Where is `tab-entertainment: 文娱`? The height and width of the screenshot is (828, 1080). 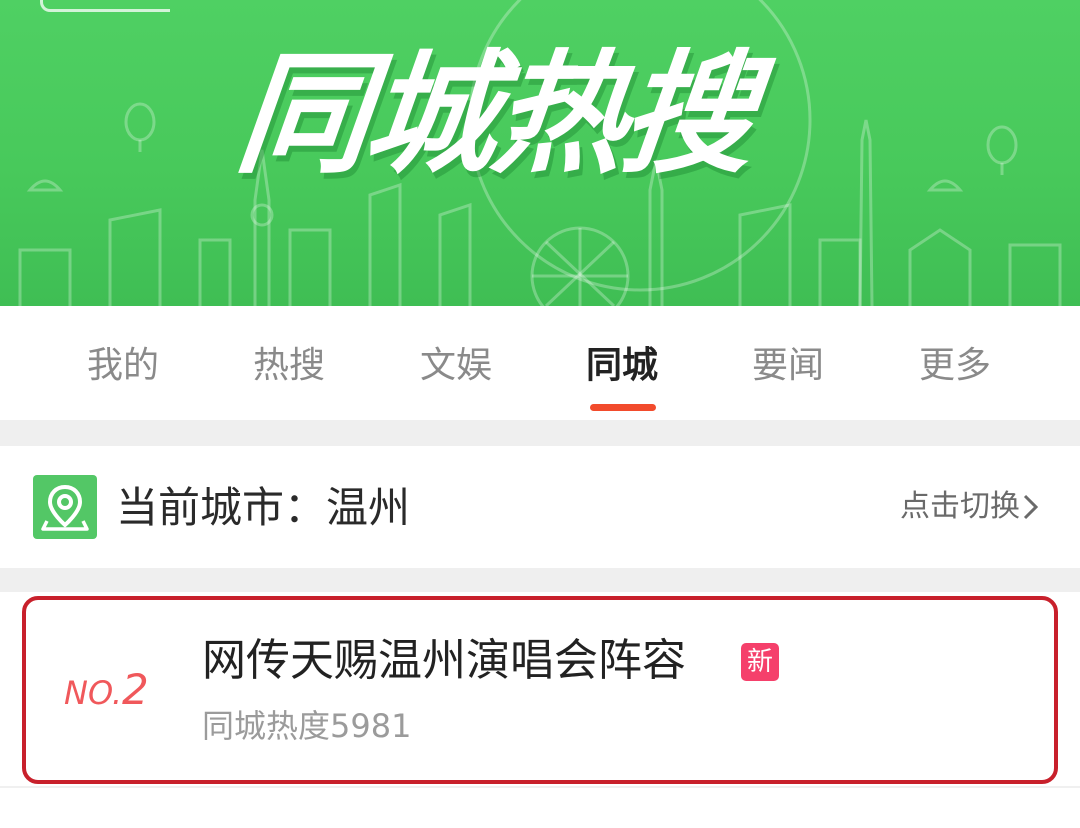
tab-entertainment: 文娱 is located at coordinates (456, 363).